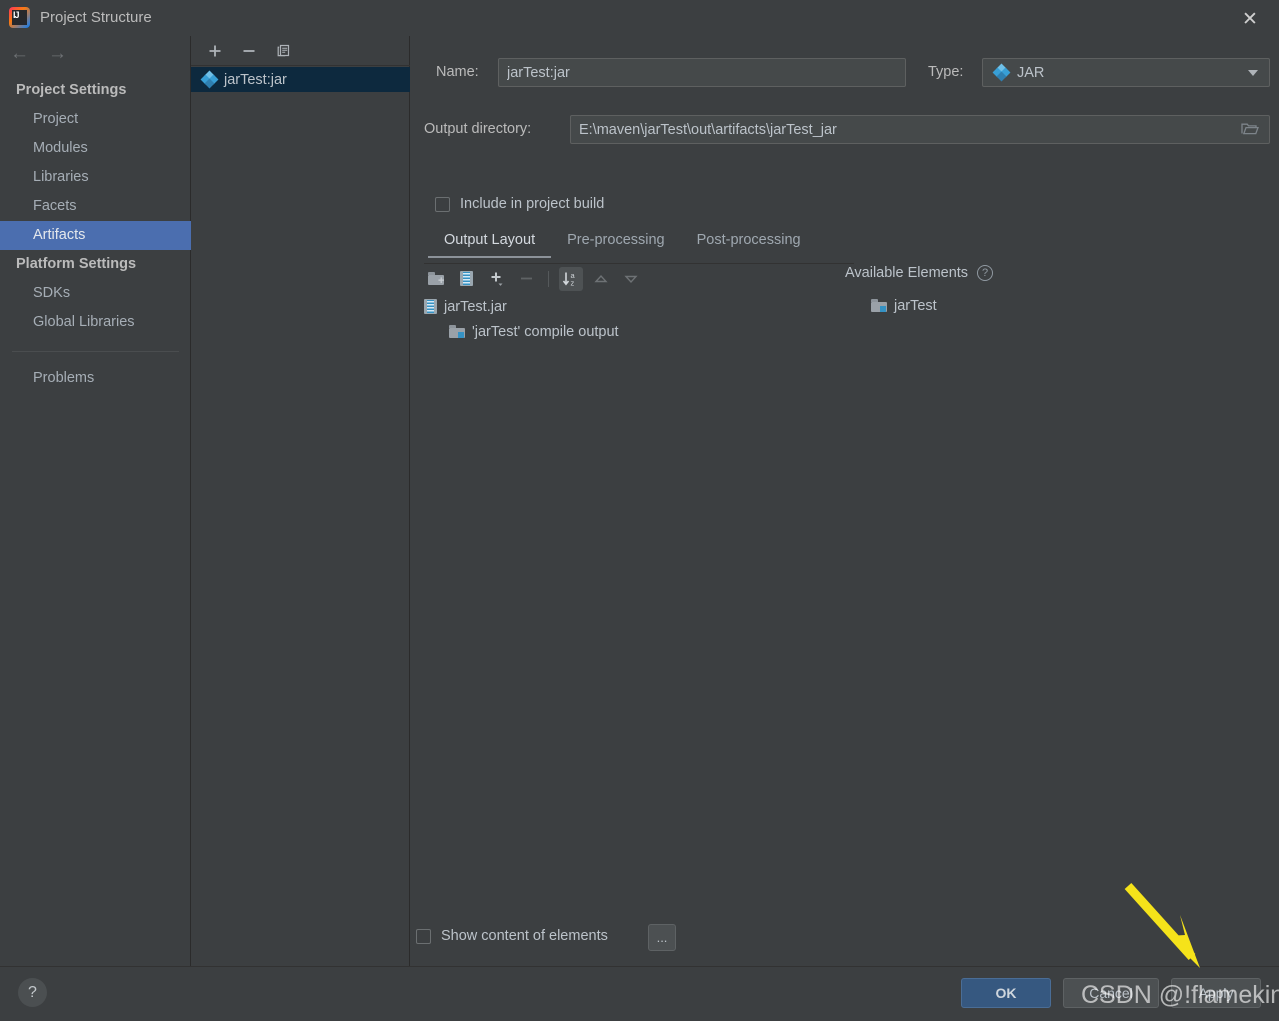 The height and width of the screenshot is (1021, 1279). I want to click on available-elements-list: jarTest, so click(1055, 305).